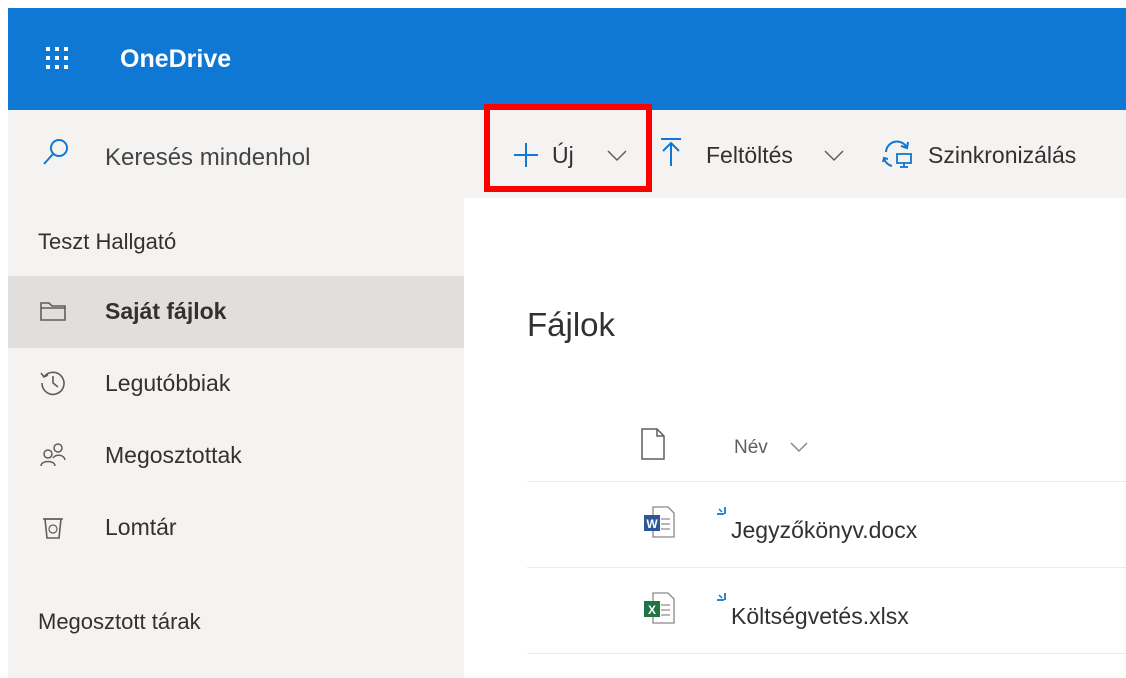  I want to click on sync-button-label: Szinkronizálás, so click(1002, 155).